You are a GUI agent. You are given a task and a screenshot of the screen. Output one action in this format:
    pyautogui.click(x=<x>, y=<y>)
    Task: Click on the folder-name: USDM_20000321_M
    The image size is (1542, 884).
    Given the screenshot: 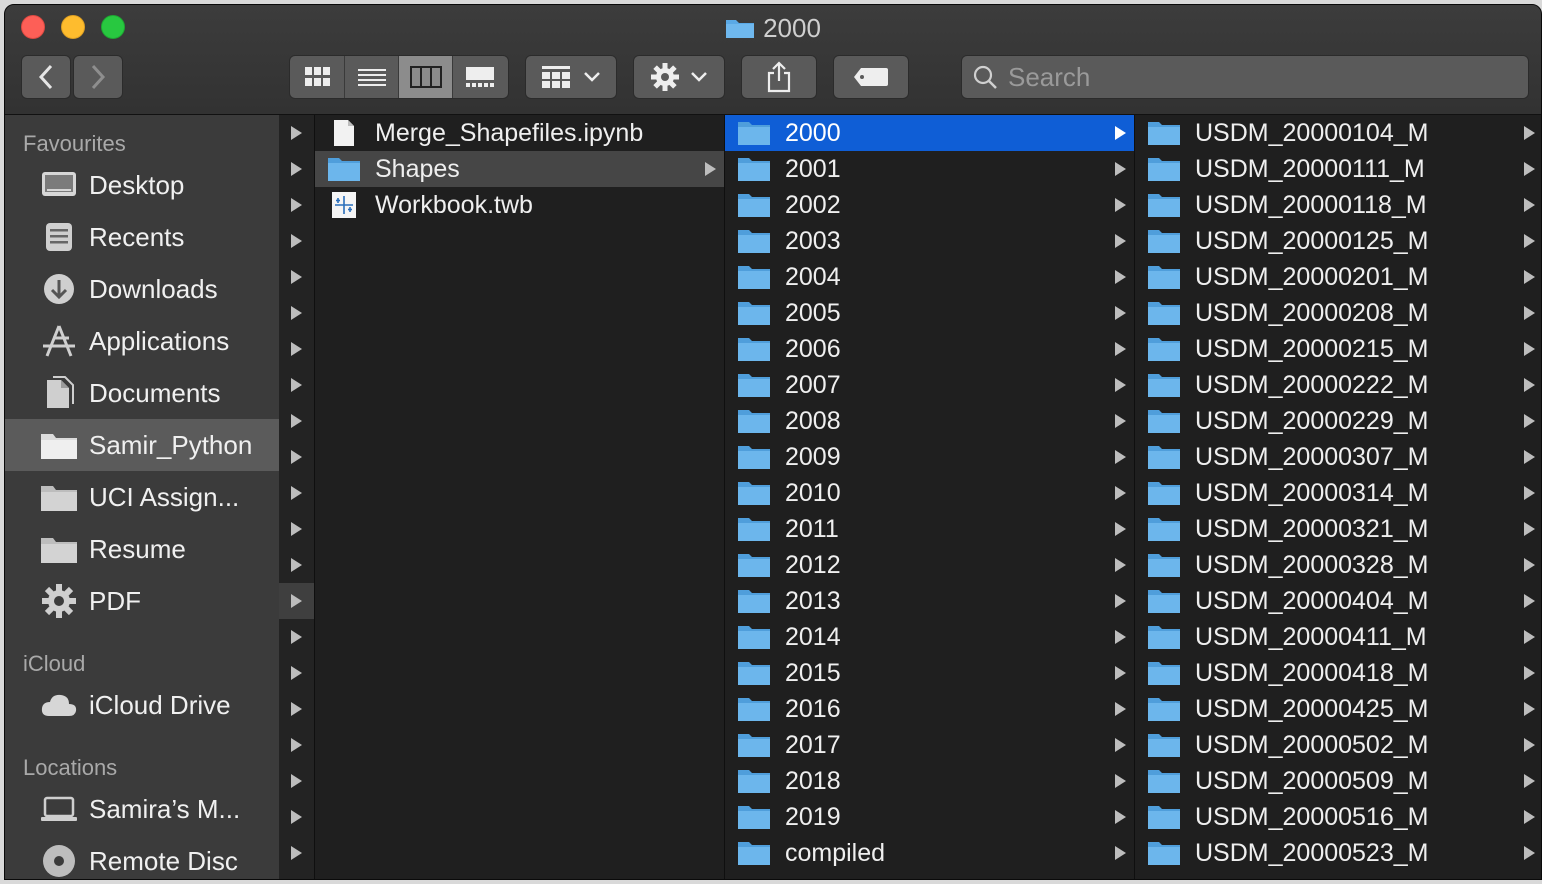 What is the action you would take?
    pyautogui.click(x=1312, y=528)
    